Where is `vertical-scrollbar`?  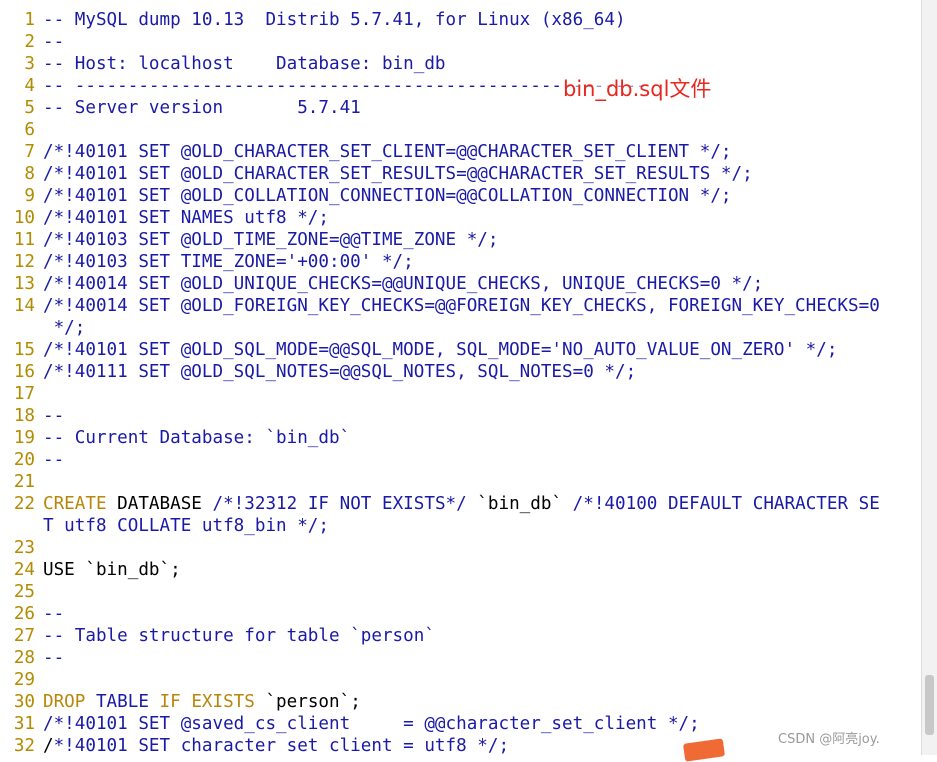 vertical-scrollbar is located at coordinates (929, 377).